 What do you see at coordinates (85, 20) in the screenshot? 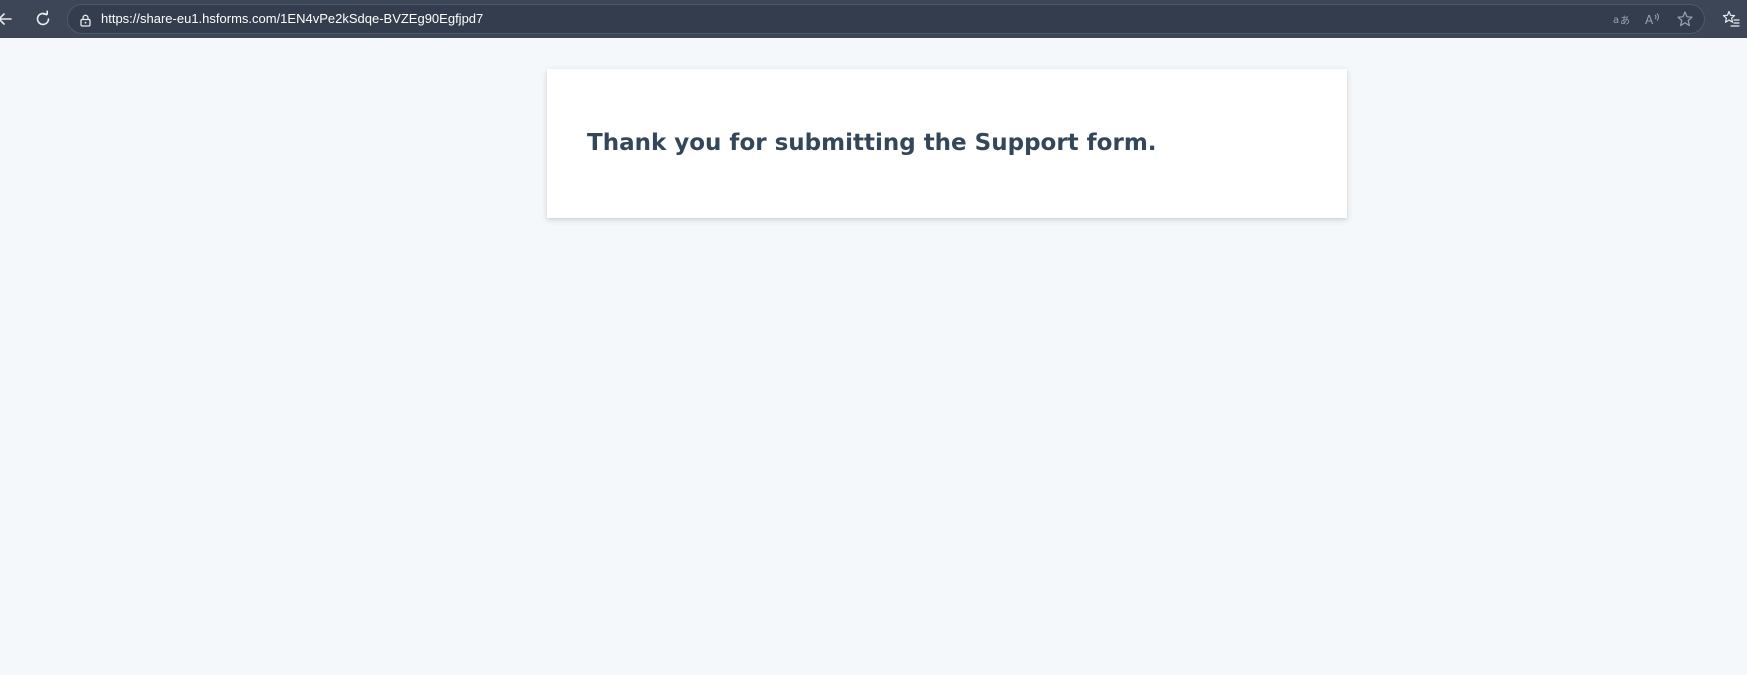
I see `lock-icon` at bounding box center [85, 20].